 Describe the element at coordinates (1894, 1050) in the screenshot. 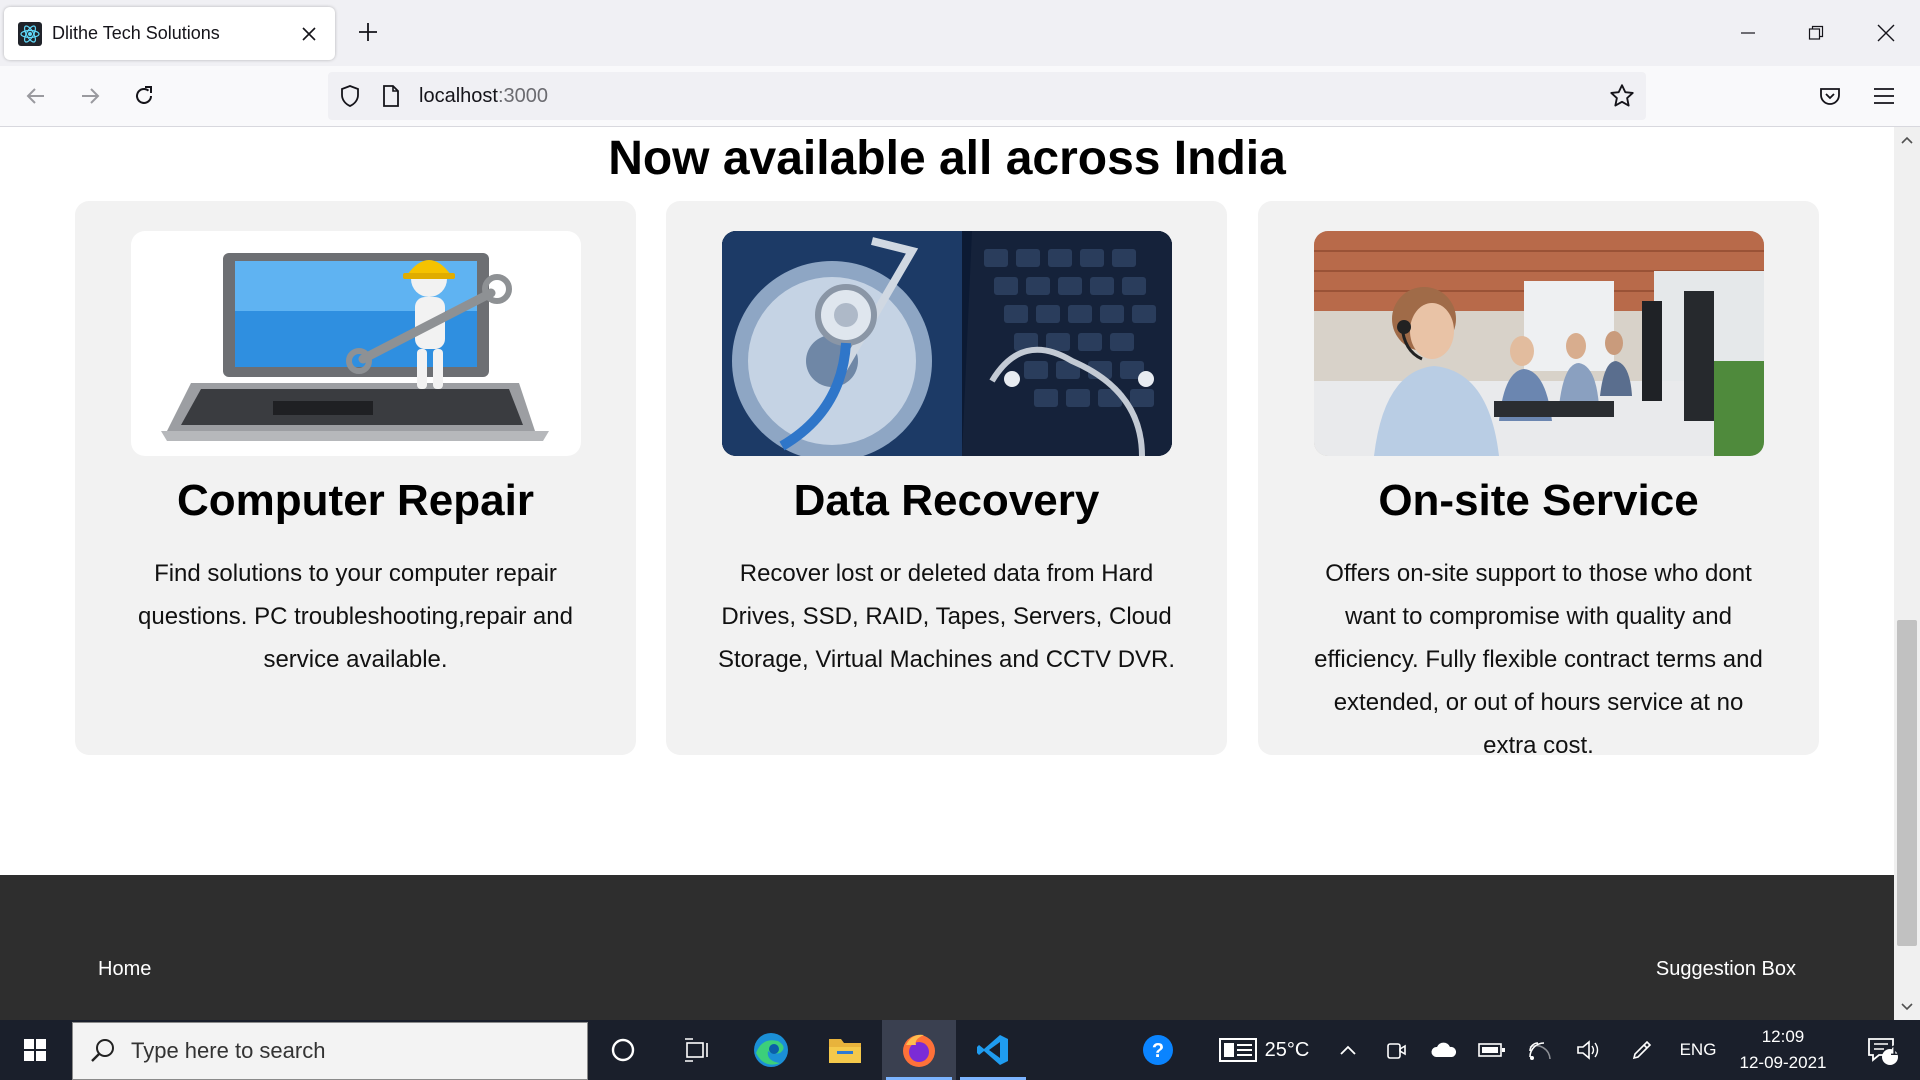

I see `notification-count: 1` at that location.